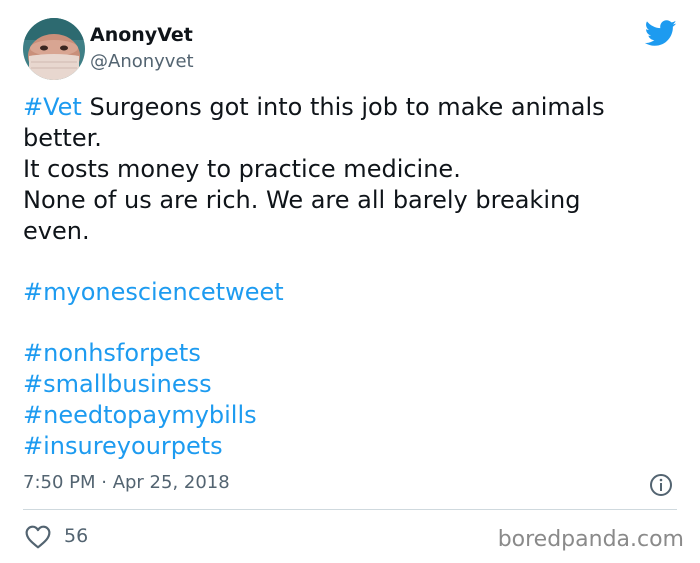  Describe the element at coordinates (76, 536) in the screenshot. I see `like-count: 56` at that location.